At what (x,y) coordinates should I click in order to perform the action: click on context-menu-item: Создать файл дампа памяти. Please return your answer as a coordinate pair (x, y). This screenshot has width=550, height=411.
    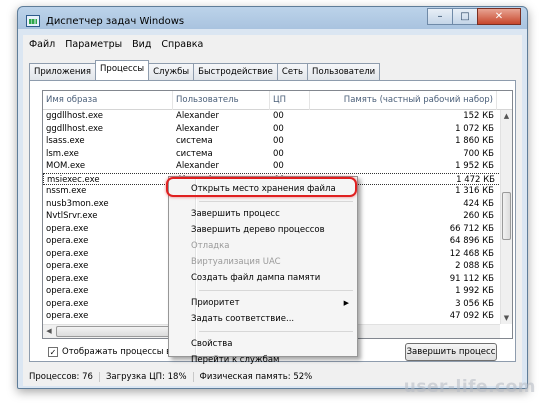
    Looking at the image, I should click on (263, 278).